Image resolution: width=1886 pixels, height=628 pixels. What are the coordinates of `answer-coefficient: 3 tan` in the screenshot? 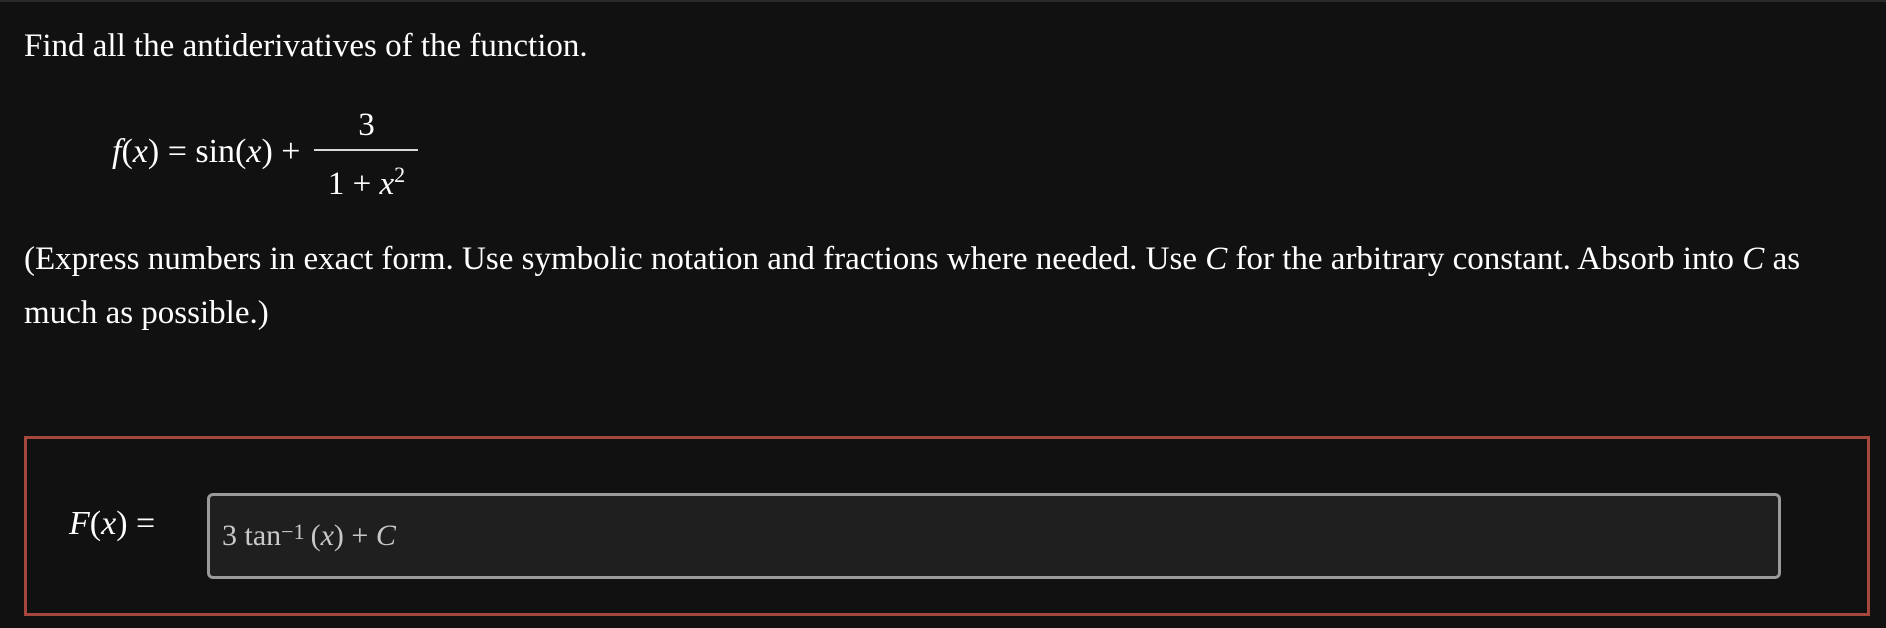 It's located at (252, 535).